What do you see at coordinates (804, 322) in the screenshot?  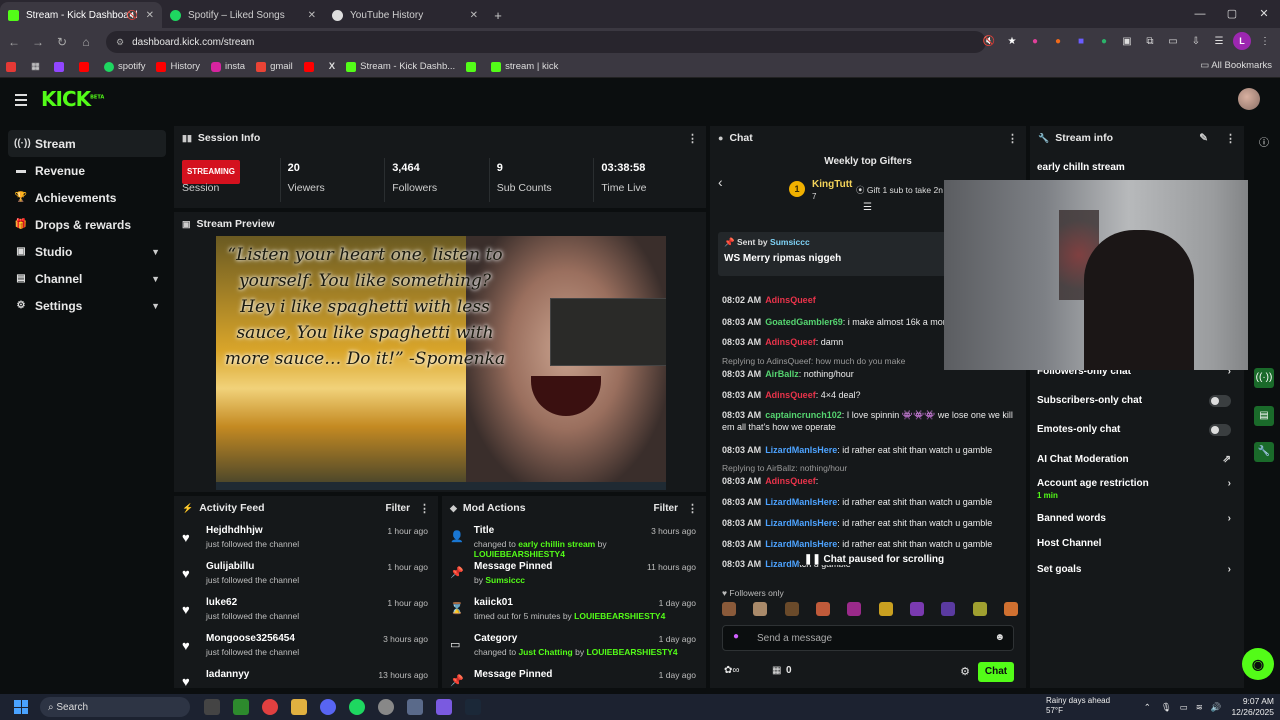 I see `message-user: GoatedGambler69` at bounding box center [804, 322].